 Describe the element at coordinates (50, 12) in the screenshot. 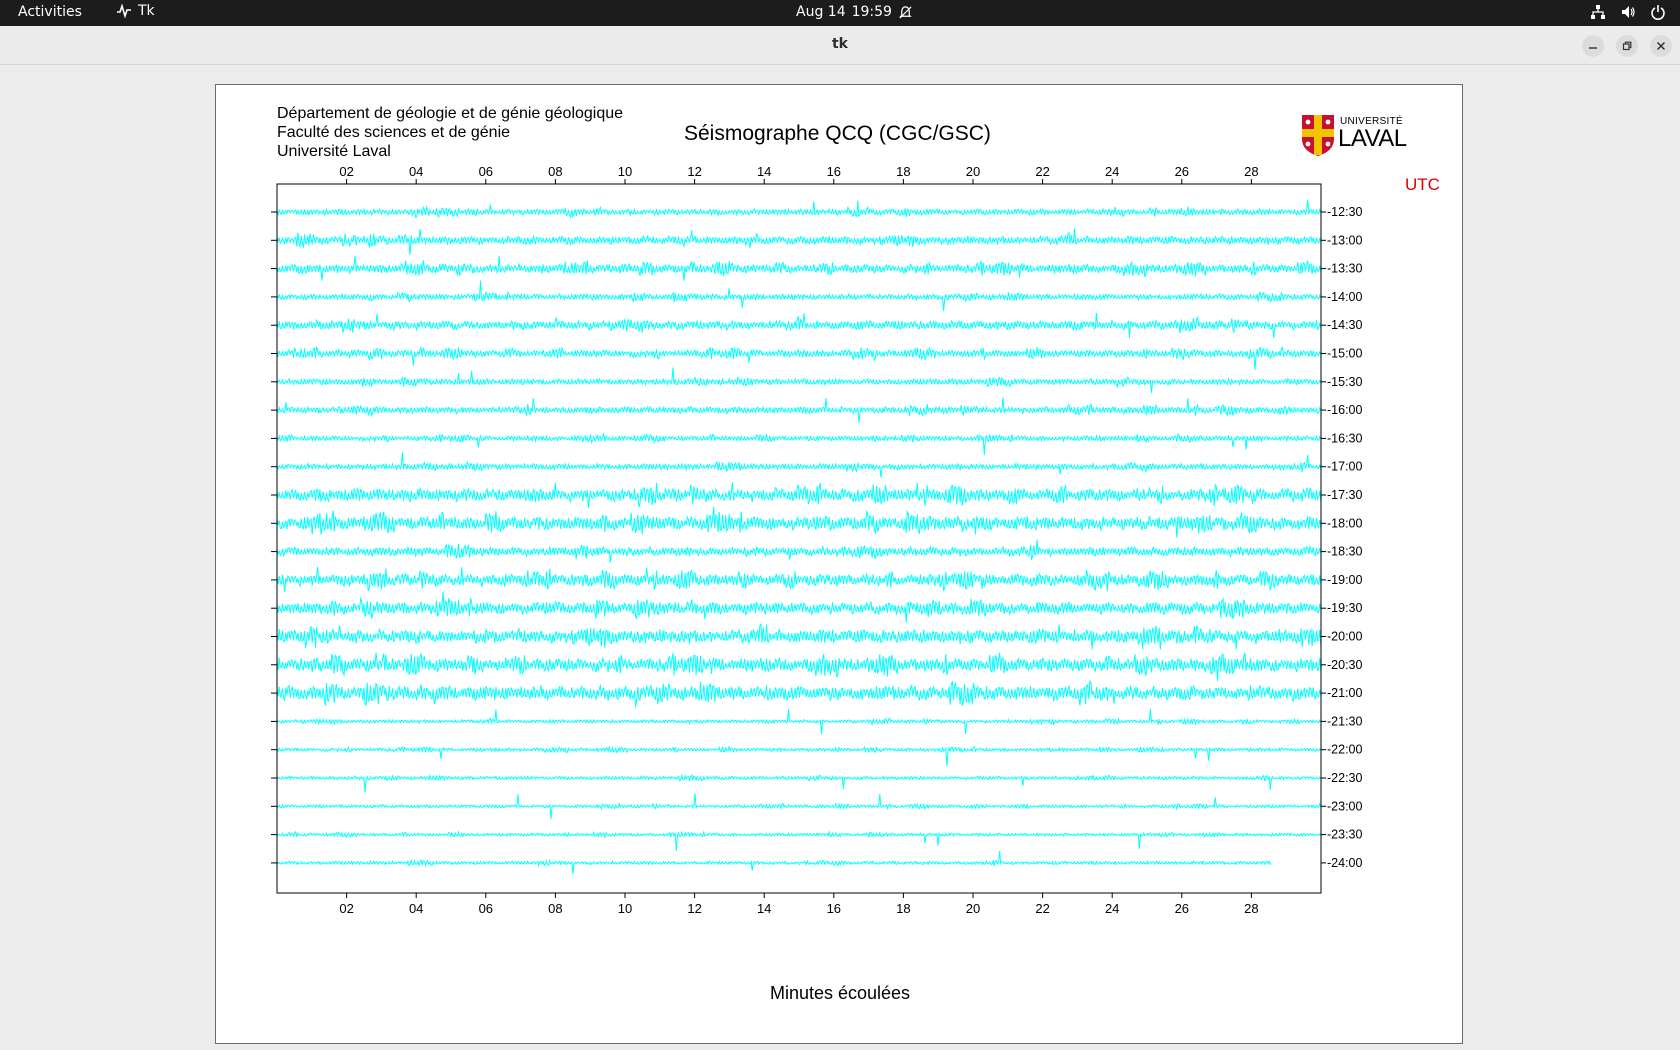

I see `activities-button: Activities` at that location.